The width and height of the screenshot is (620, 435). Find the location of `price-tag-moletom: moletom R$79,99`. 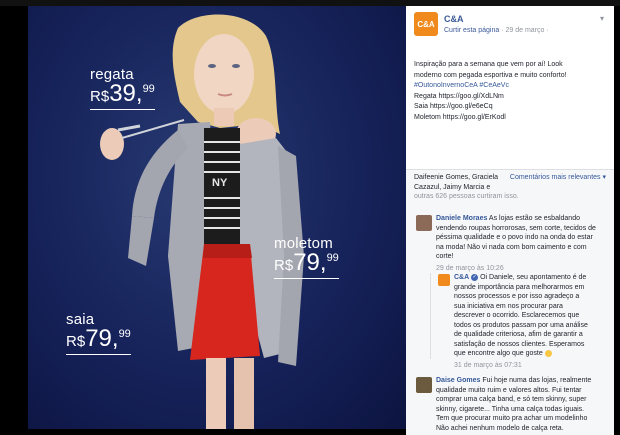

price-tag-moletom: moletom R$79,99 is located at coordinates (306, 257).